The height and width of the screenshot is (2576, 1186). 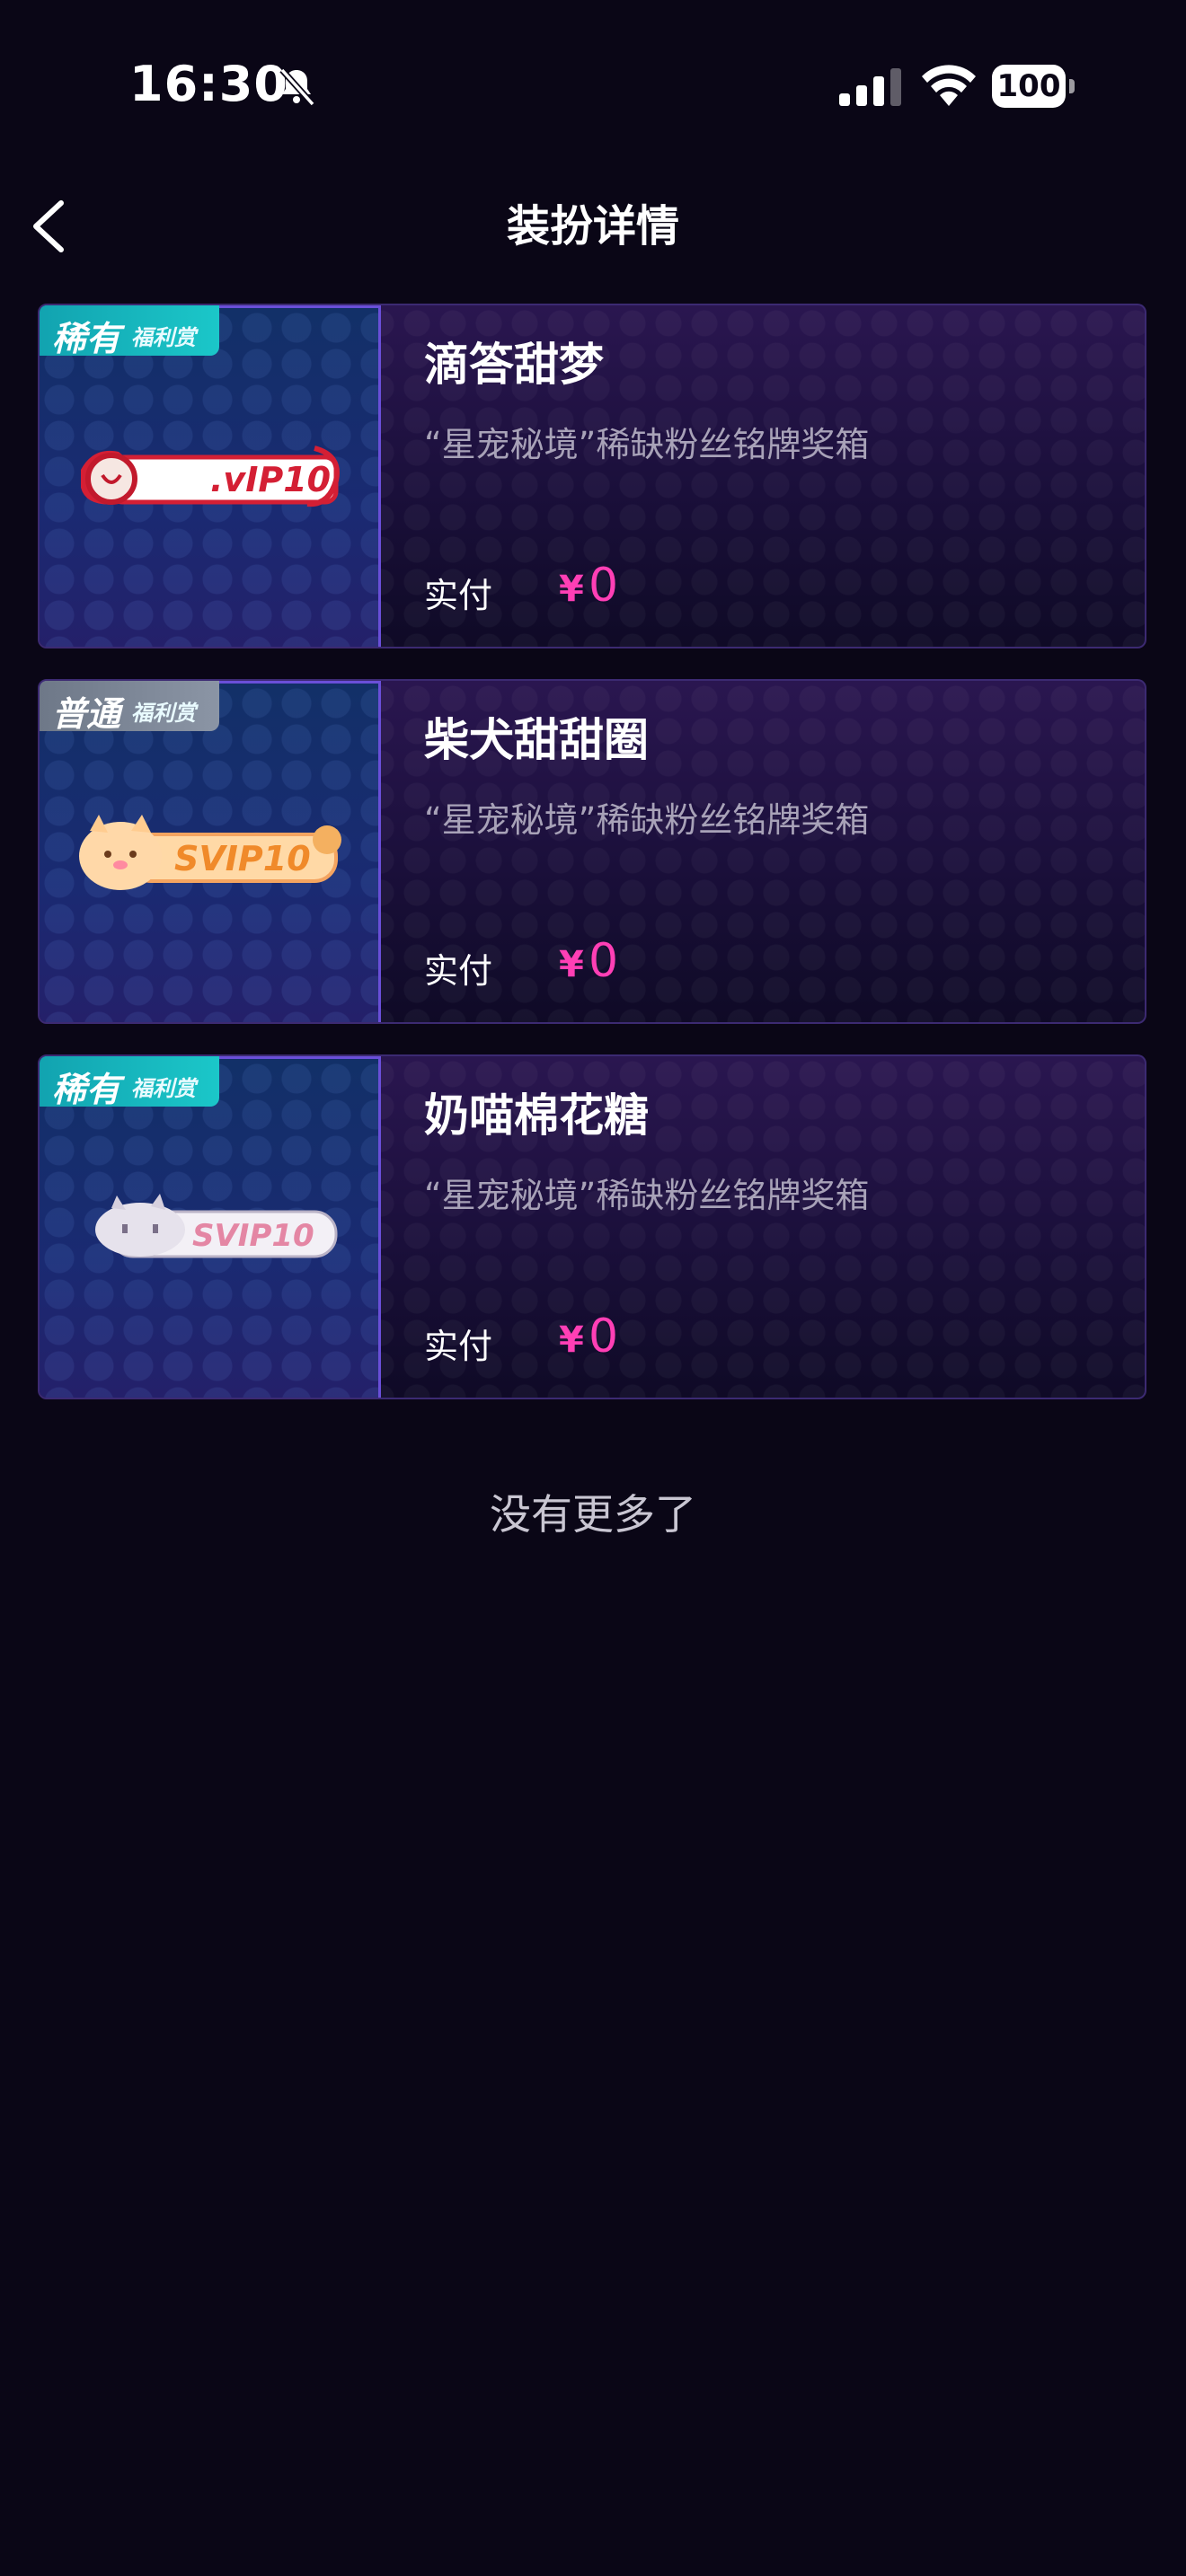 I want to click on cellular-signal-icon, so click(x=870, y=87).